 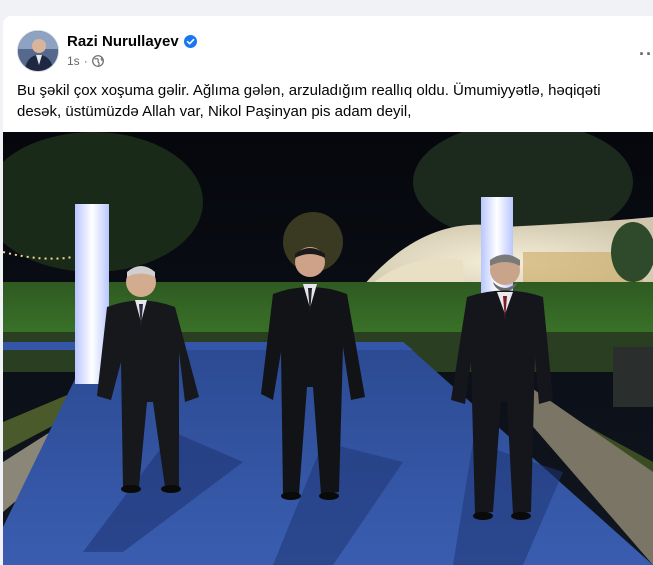 I want to click on post-header: Razi Nurullayev 1s · ···, so click(x=328, y=46).